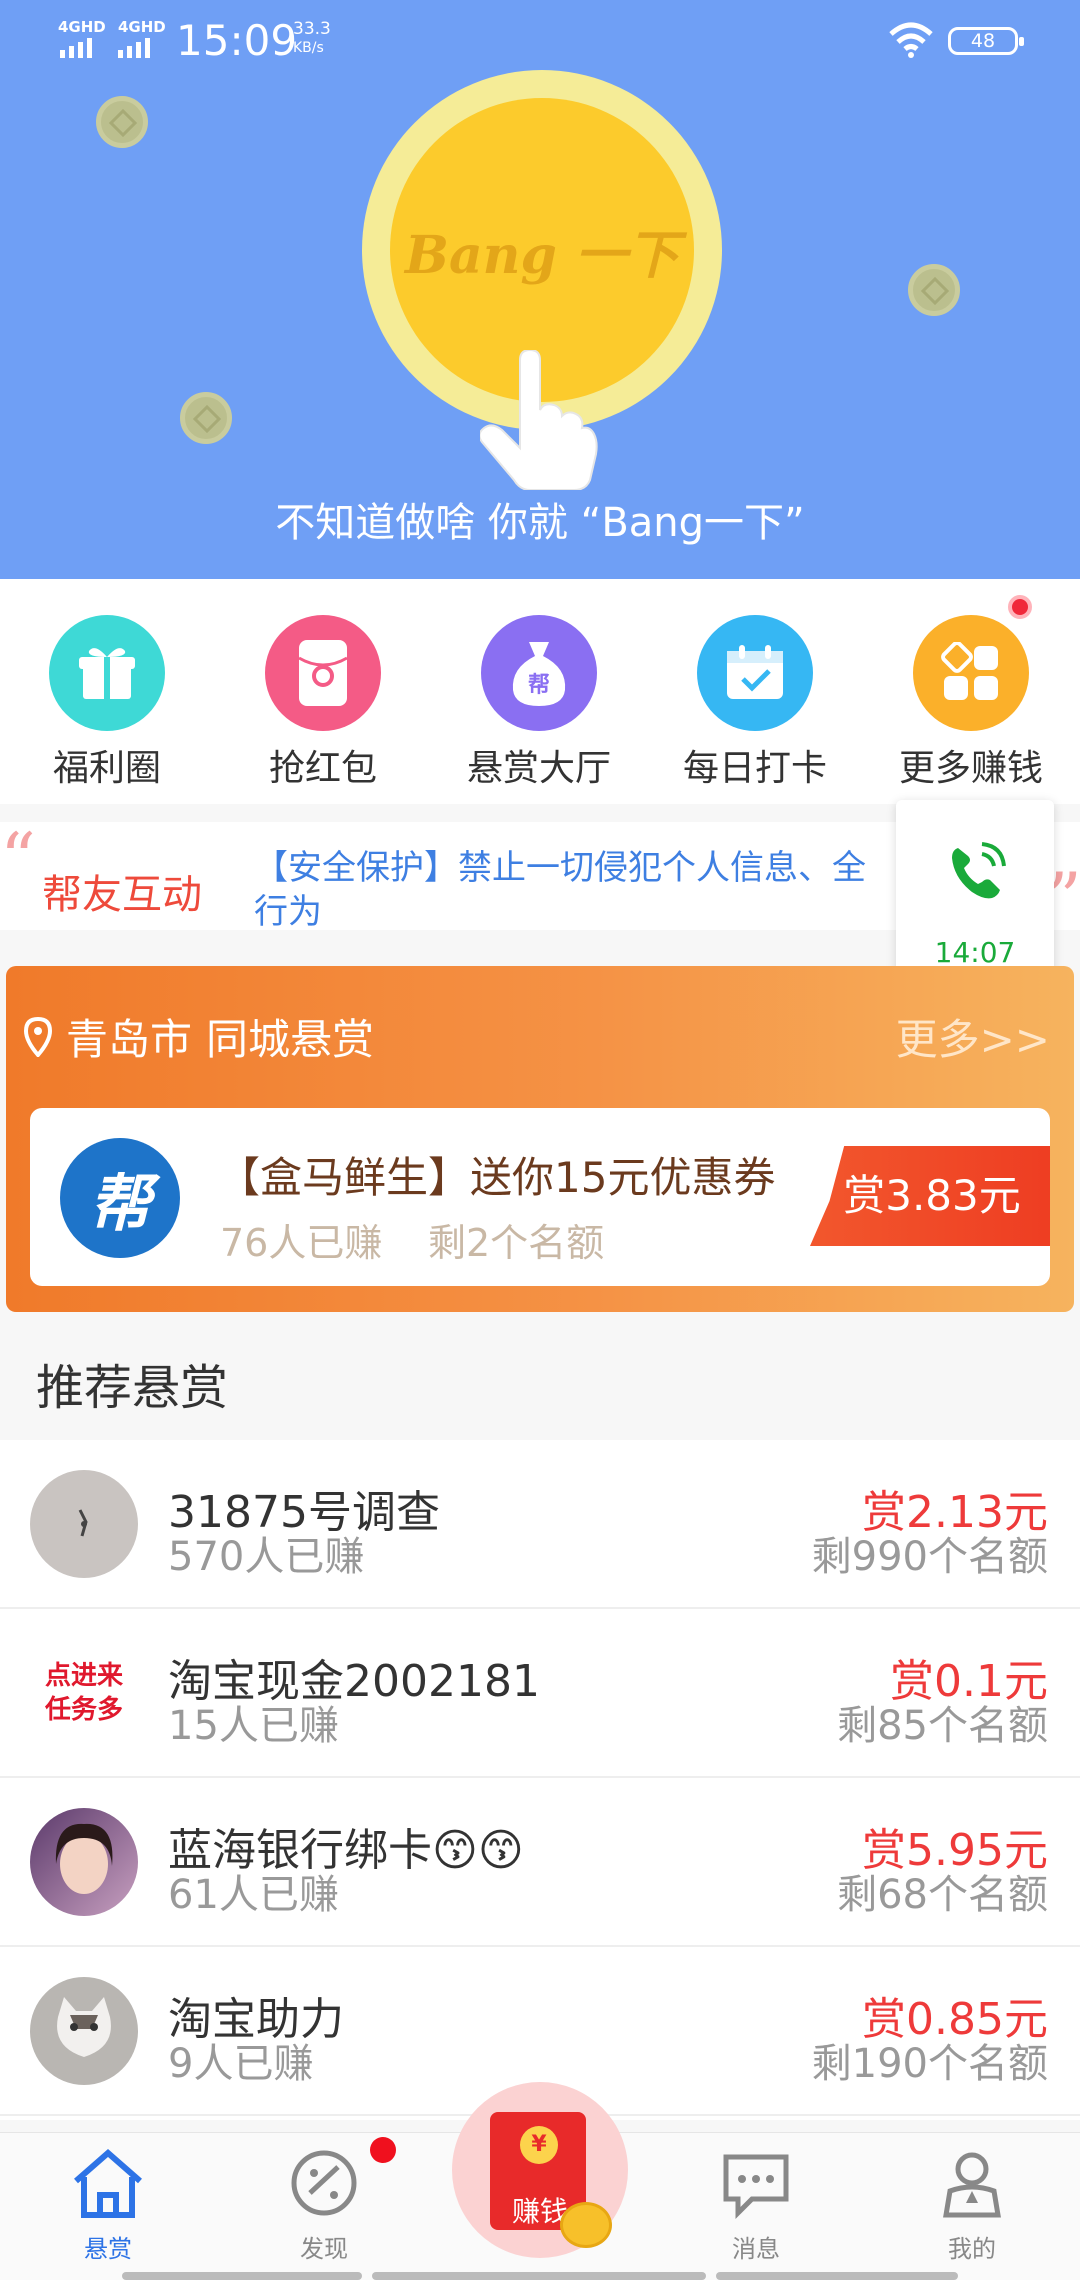  I want to click on city-more-link: 更多>>, so click(973, 1036).